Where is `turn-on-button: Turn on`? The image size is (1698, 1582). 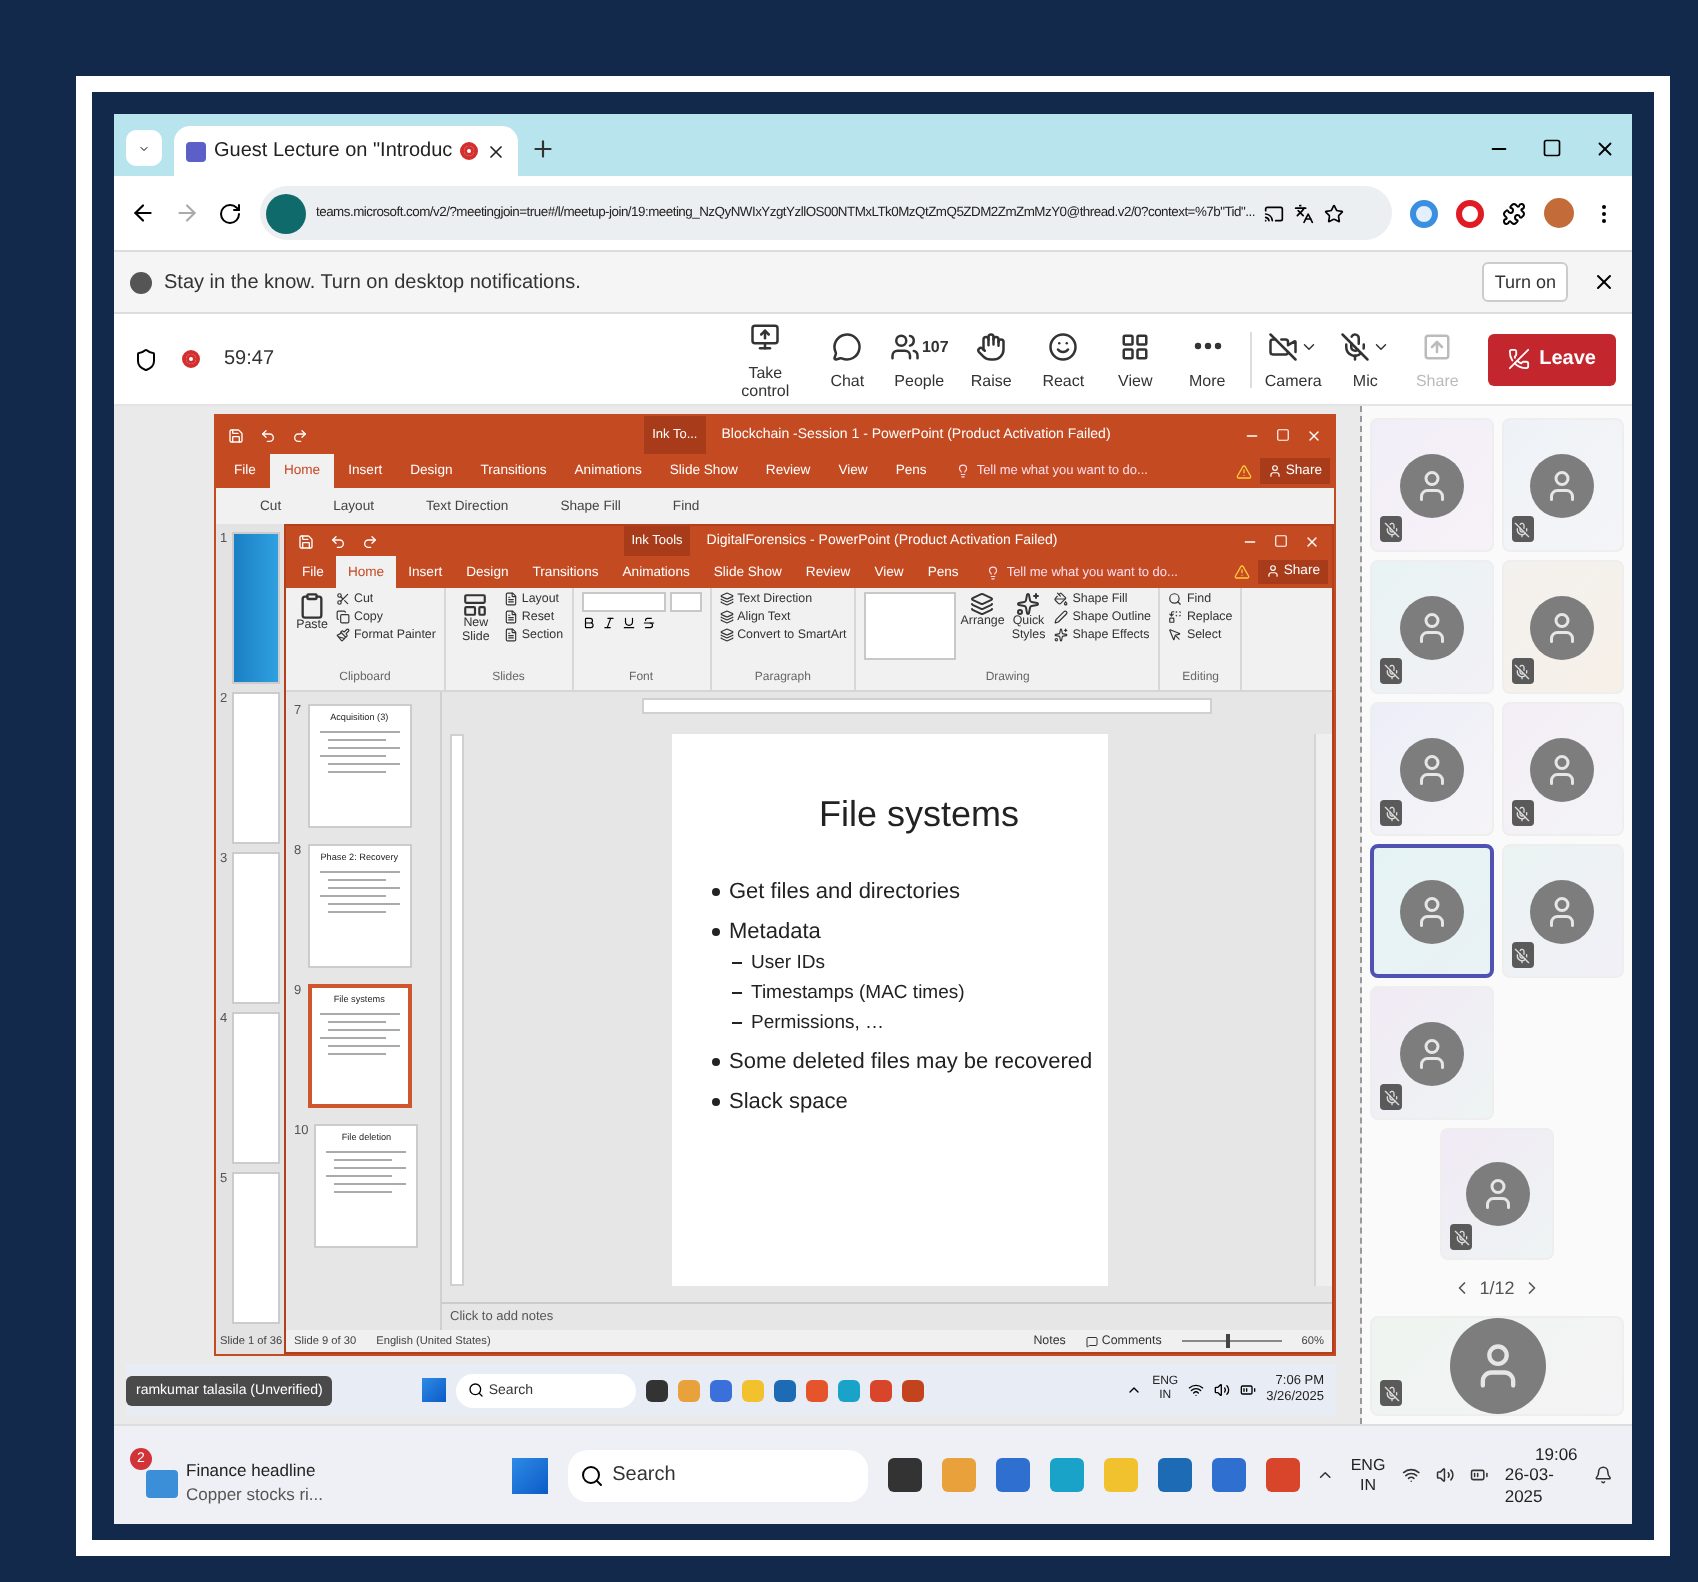
turn-on-button: Turn on is located at coordinates (1525, 282).